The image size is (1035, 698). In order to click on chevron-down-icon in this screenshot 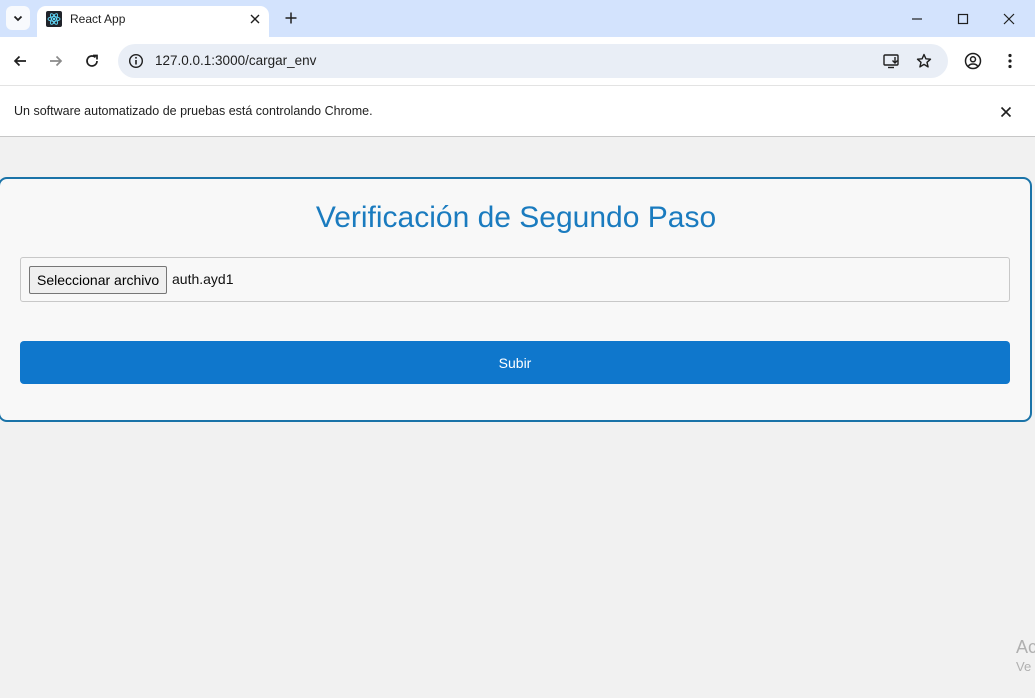, I will do `click(18, 18)`.